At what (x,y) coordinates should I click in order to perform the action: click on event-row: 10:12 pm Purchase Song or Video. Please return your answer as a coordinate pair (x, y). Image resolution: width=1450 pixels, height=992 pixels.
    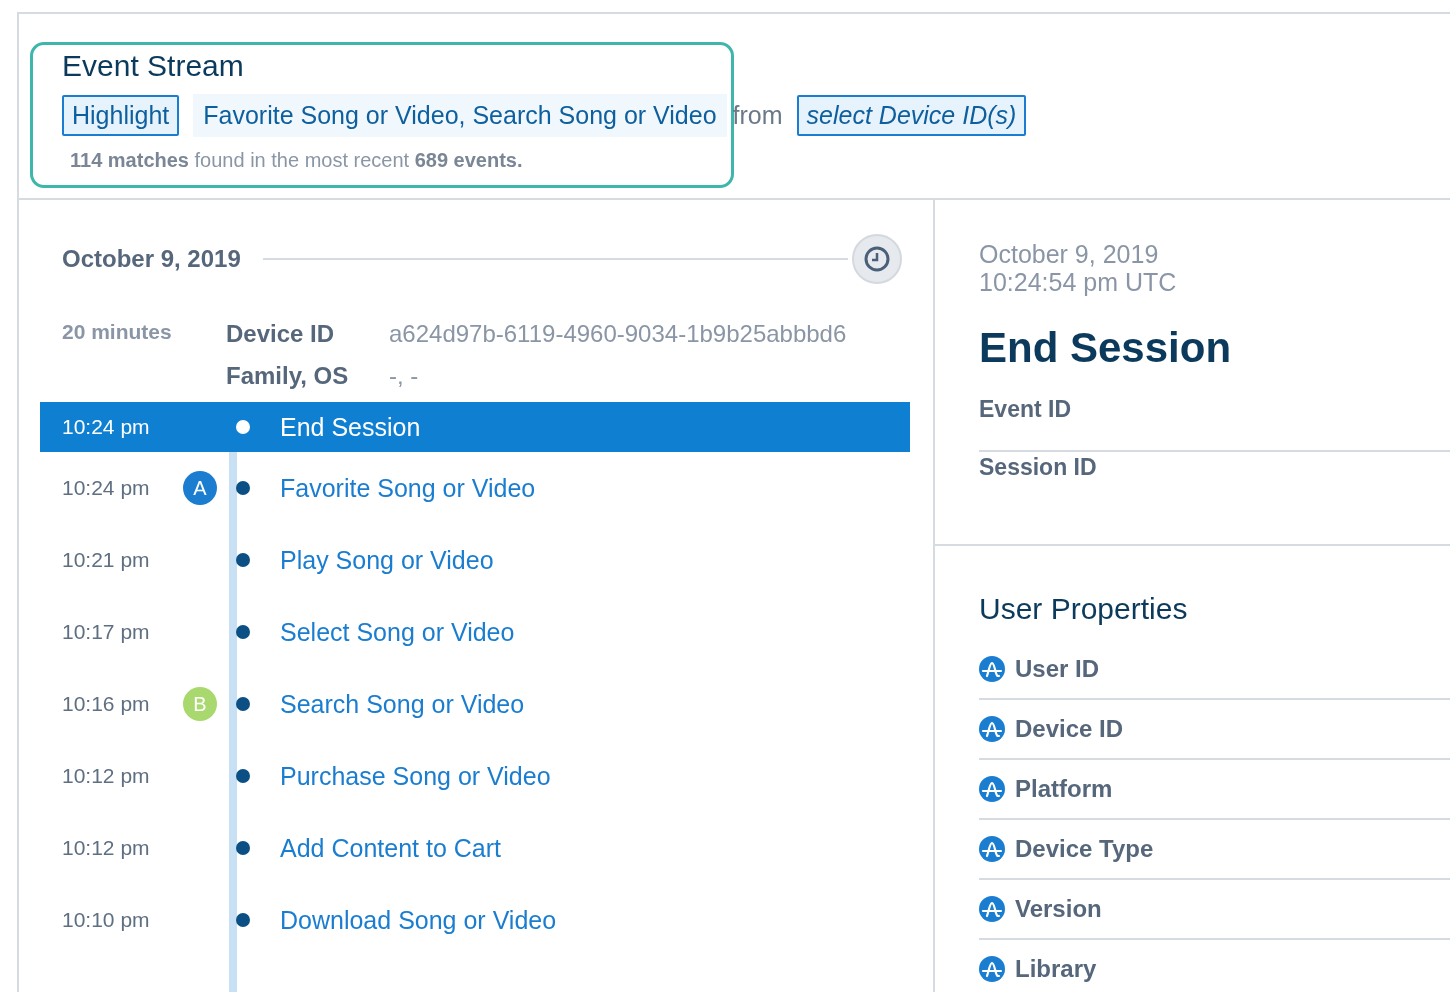
    Looking at the image, I should click on (475, 776).